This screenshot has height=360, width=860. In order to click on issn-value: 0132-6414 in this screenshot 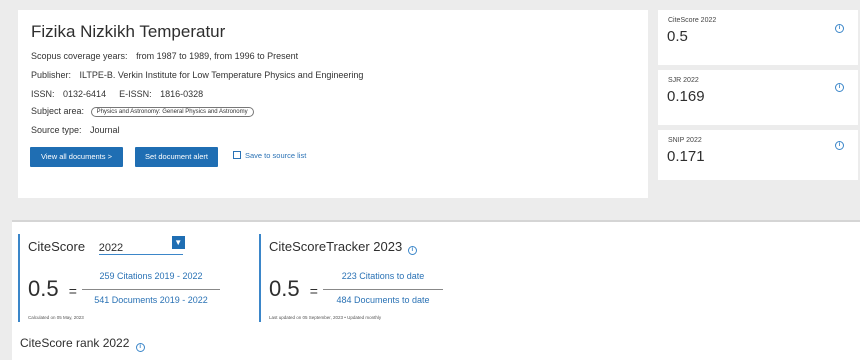, I will do `click(85, 94)`.